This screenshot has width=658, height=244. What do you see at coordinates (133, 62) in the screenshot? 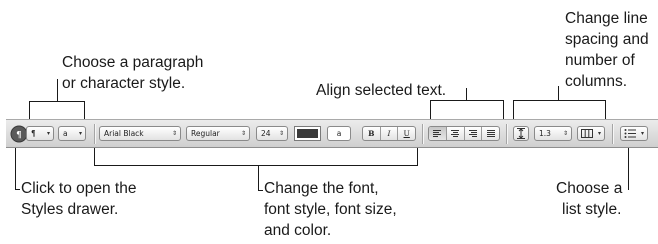
I see `callout-line: Choose a paragraph` at bounding box center [133, 62].